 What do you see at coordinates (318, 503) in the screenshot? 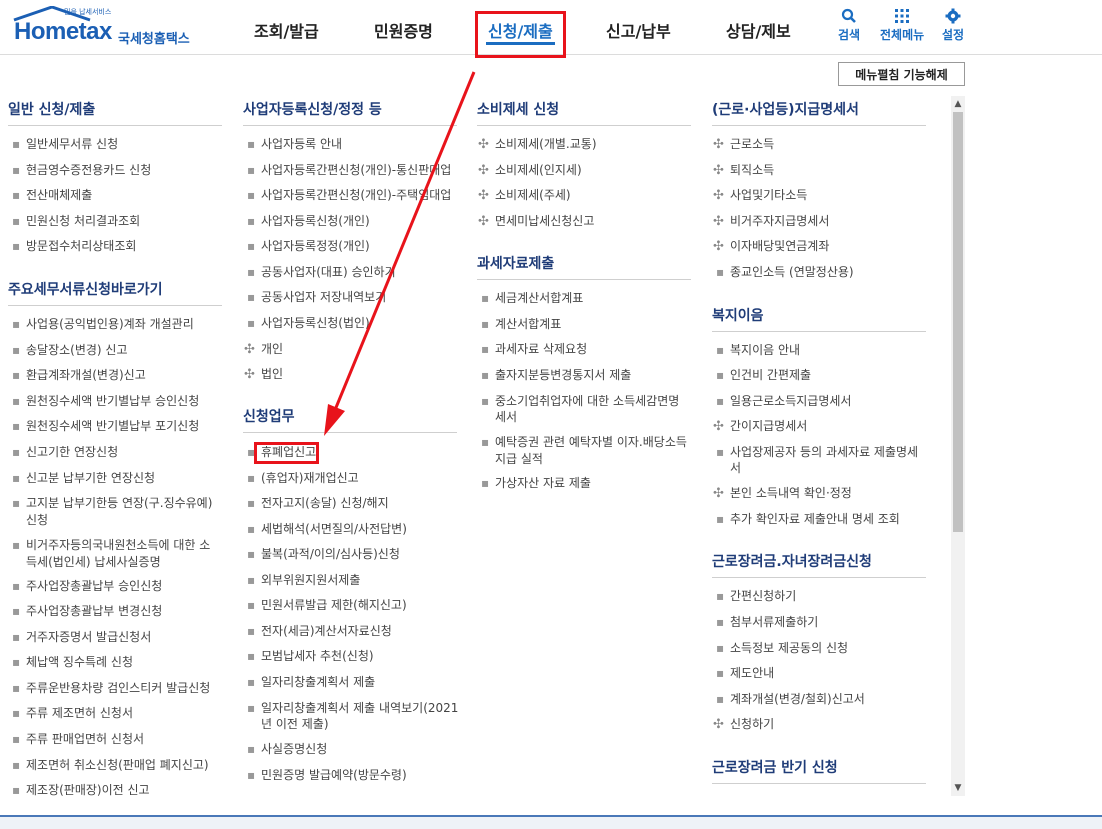
I see `menu-item: ▪ 전자고지(송달) 신청/해지` at bounding box center [318, 503].